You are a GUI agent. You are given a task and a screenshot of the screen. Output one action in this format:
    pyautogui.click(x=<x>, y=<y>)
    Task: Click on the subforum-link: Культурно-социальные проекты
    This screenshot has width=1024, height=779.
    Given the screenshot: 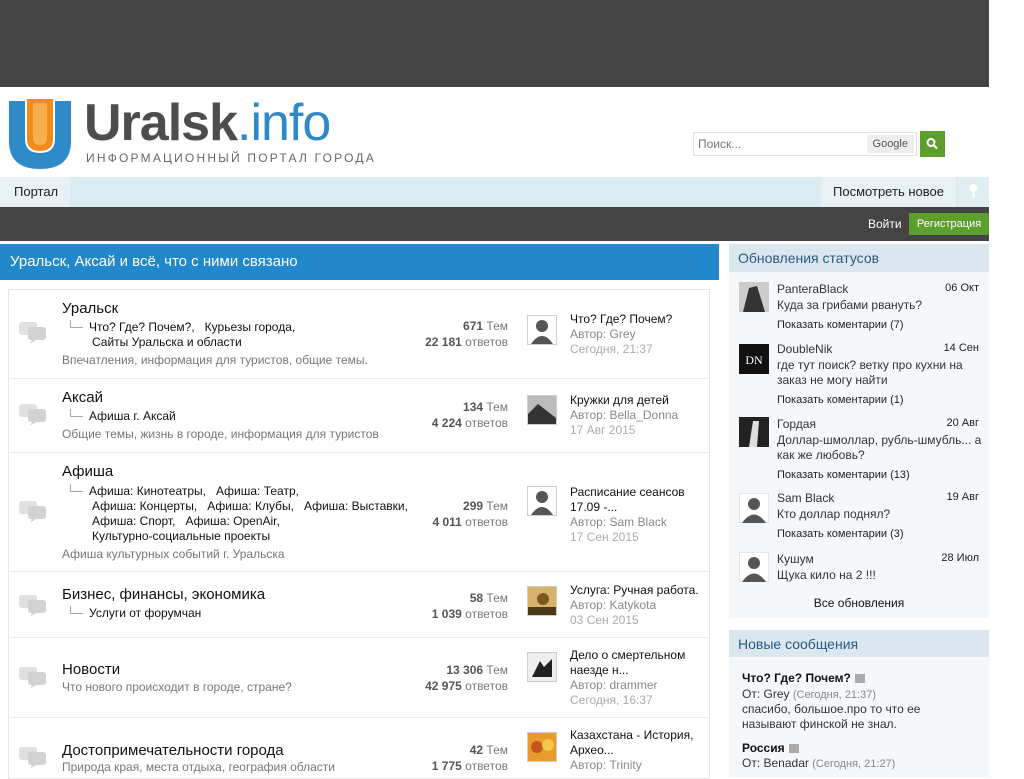 What is the action you would take?
    pyautogui.click(x=181, y=536)
    